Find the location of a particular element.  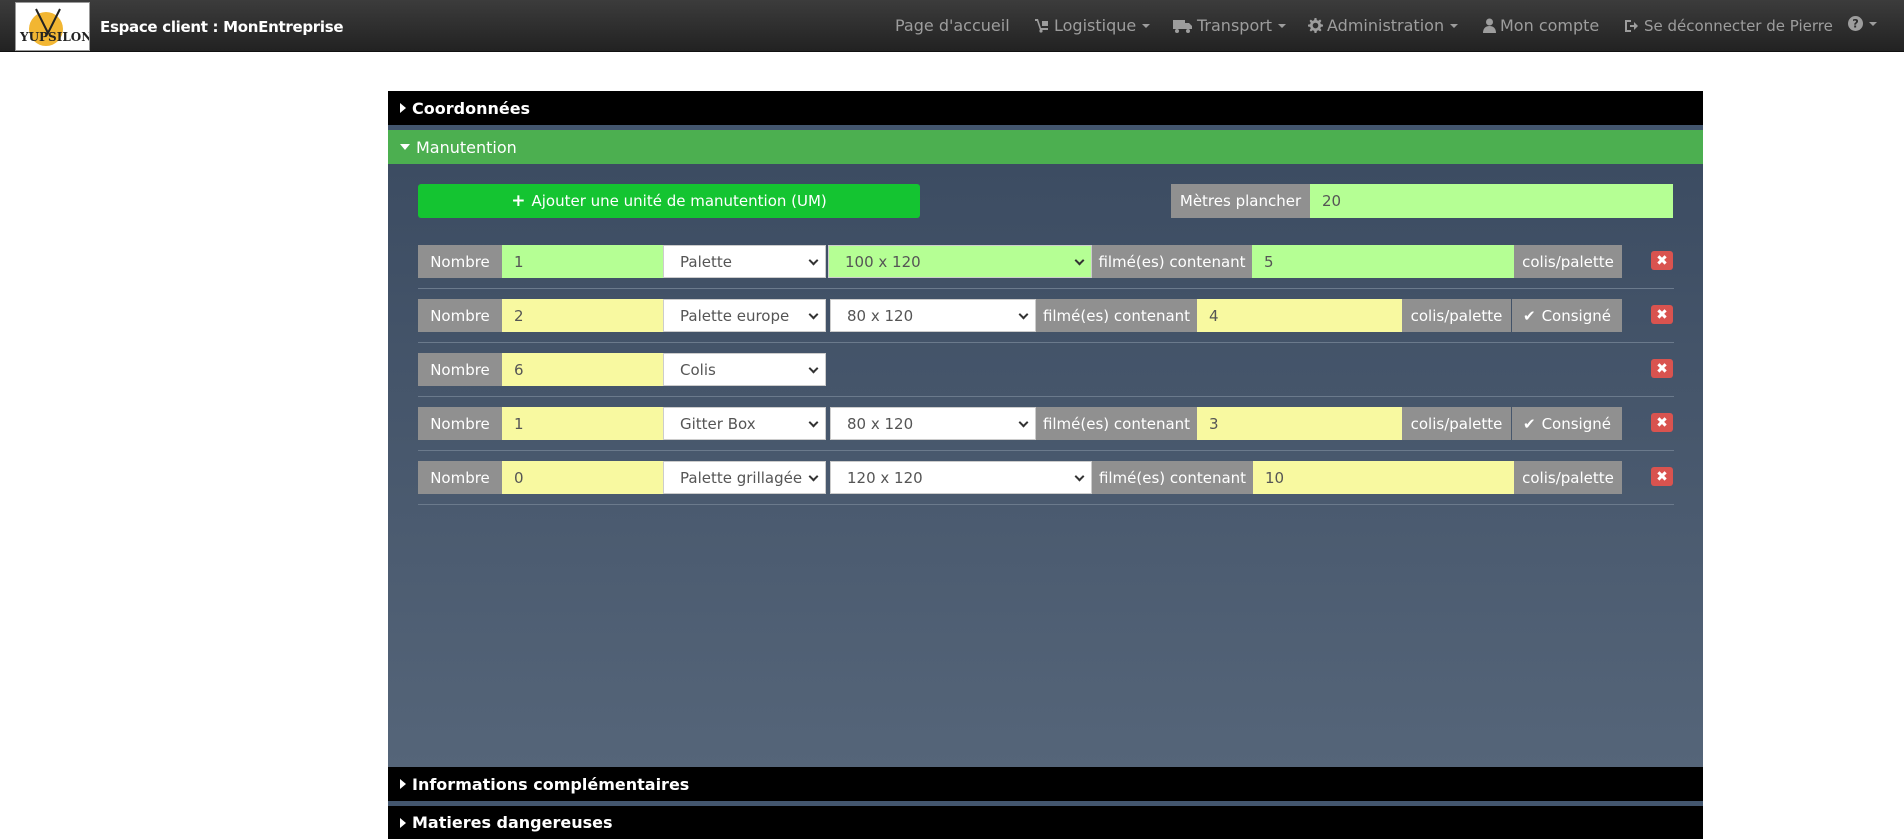

row5-unit-label: colis/palette is located at coordinates (1568, 477).